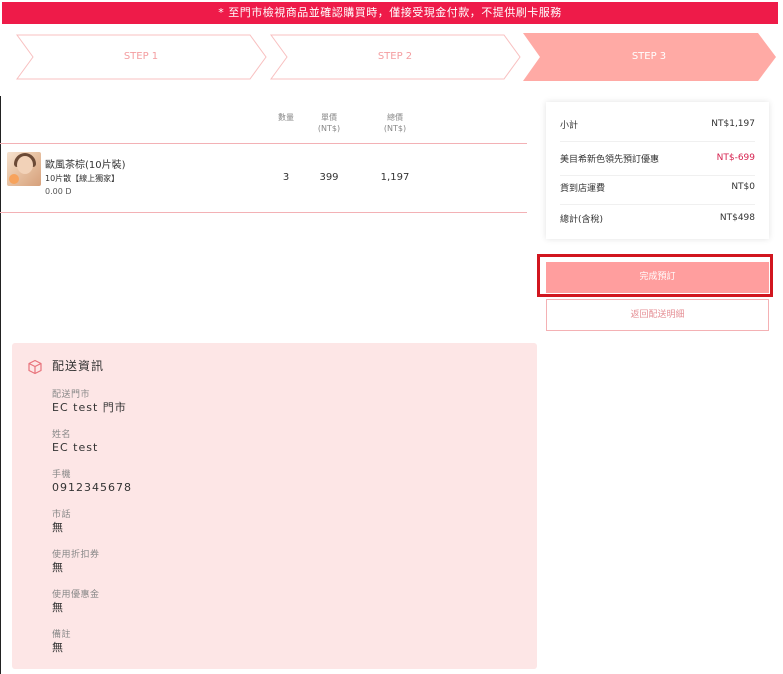  Describe the element at coordinates (395, 128) in the screenshot. I see `header-total-currency: (NT$)` at that location.